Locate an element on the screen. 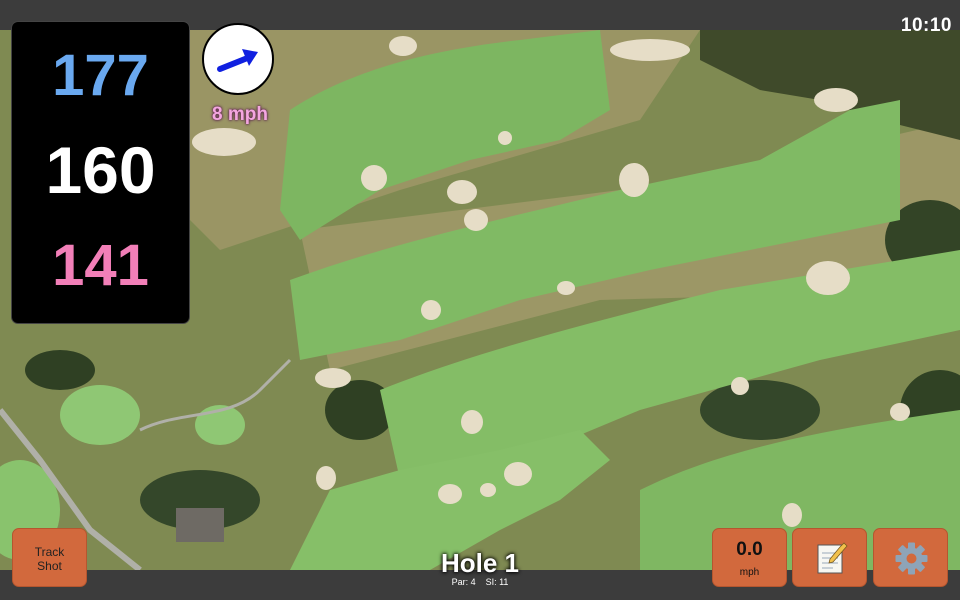 The width and height of the screenshot is (960, 600). hole-par: Par: 4 is located at coordinates (463, 582).